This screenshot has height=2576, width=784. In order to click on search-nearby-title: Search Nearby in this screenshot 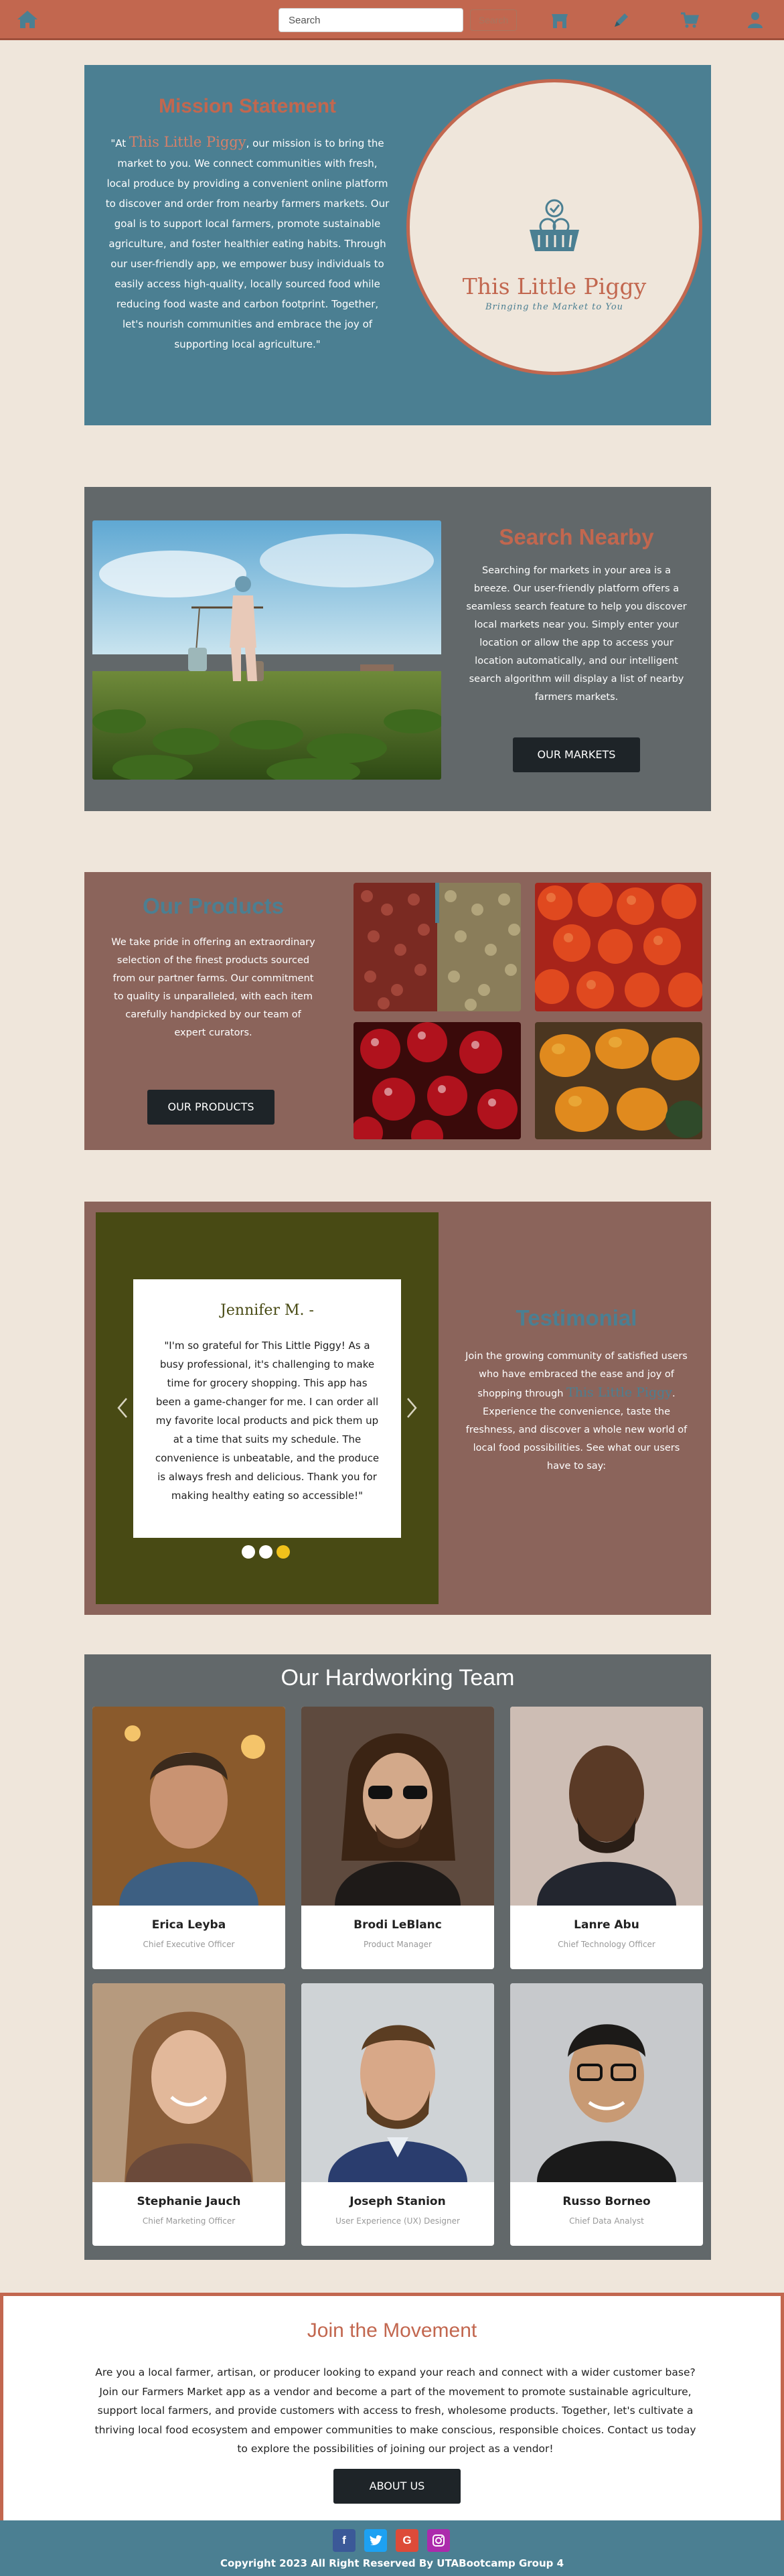, I will do `click(576, 536)`.